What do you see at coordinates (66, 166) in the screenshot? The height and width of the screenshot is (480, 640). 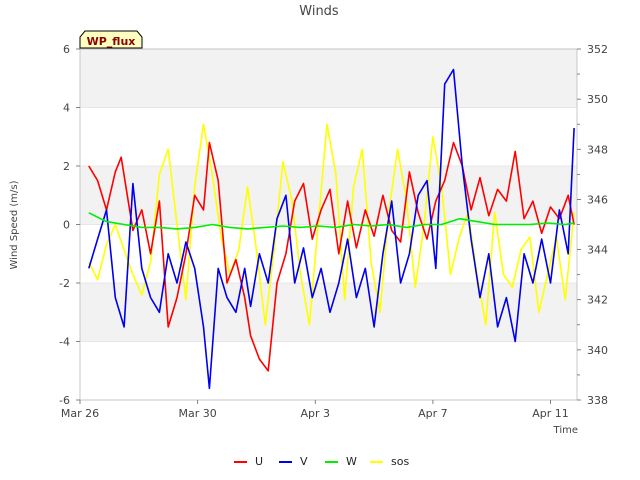 I see `y-tick-label: 2` at bounding box center [66, 166].